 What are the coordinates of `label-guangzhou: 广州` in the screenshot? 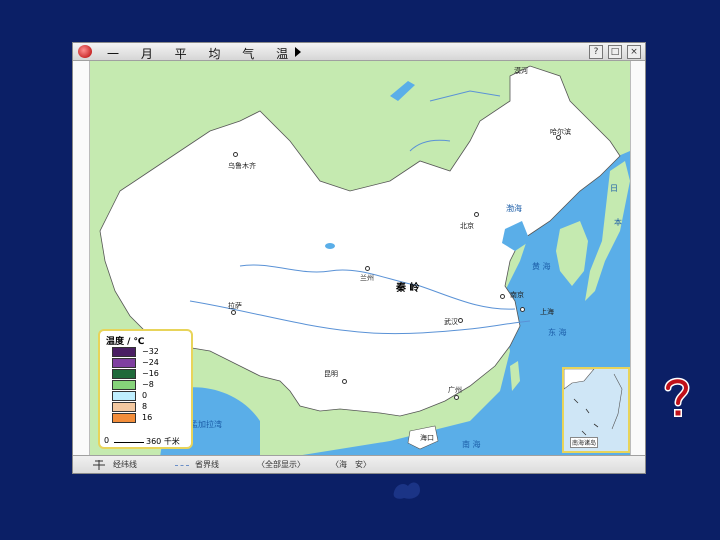 It's located at (455, 390).